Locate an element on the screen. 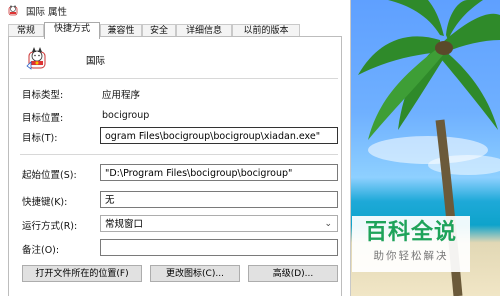 This screenshot has height=296, width=500. watermark: 百科全说 助你轻松解决 is located at coordinates (411, 244).